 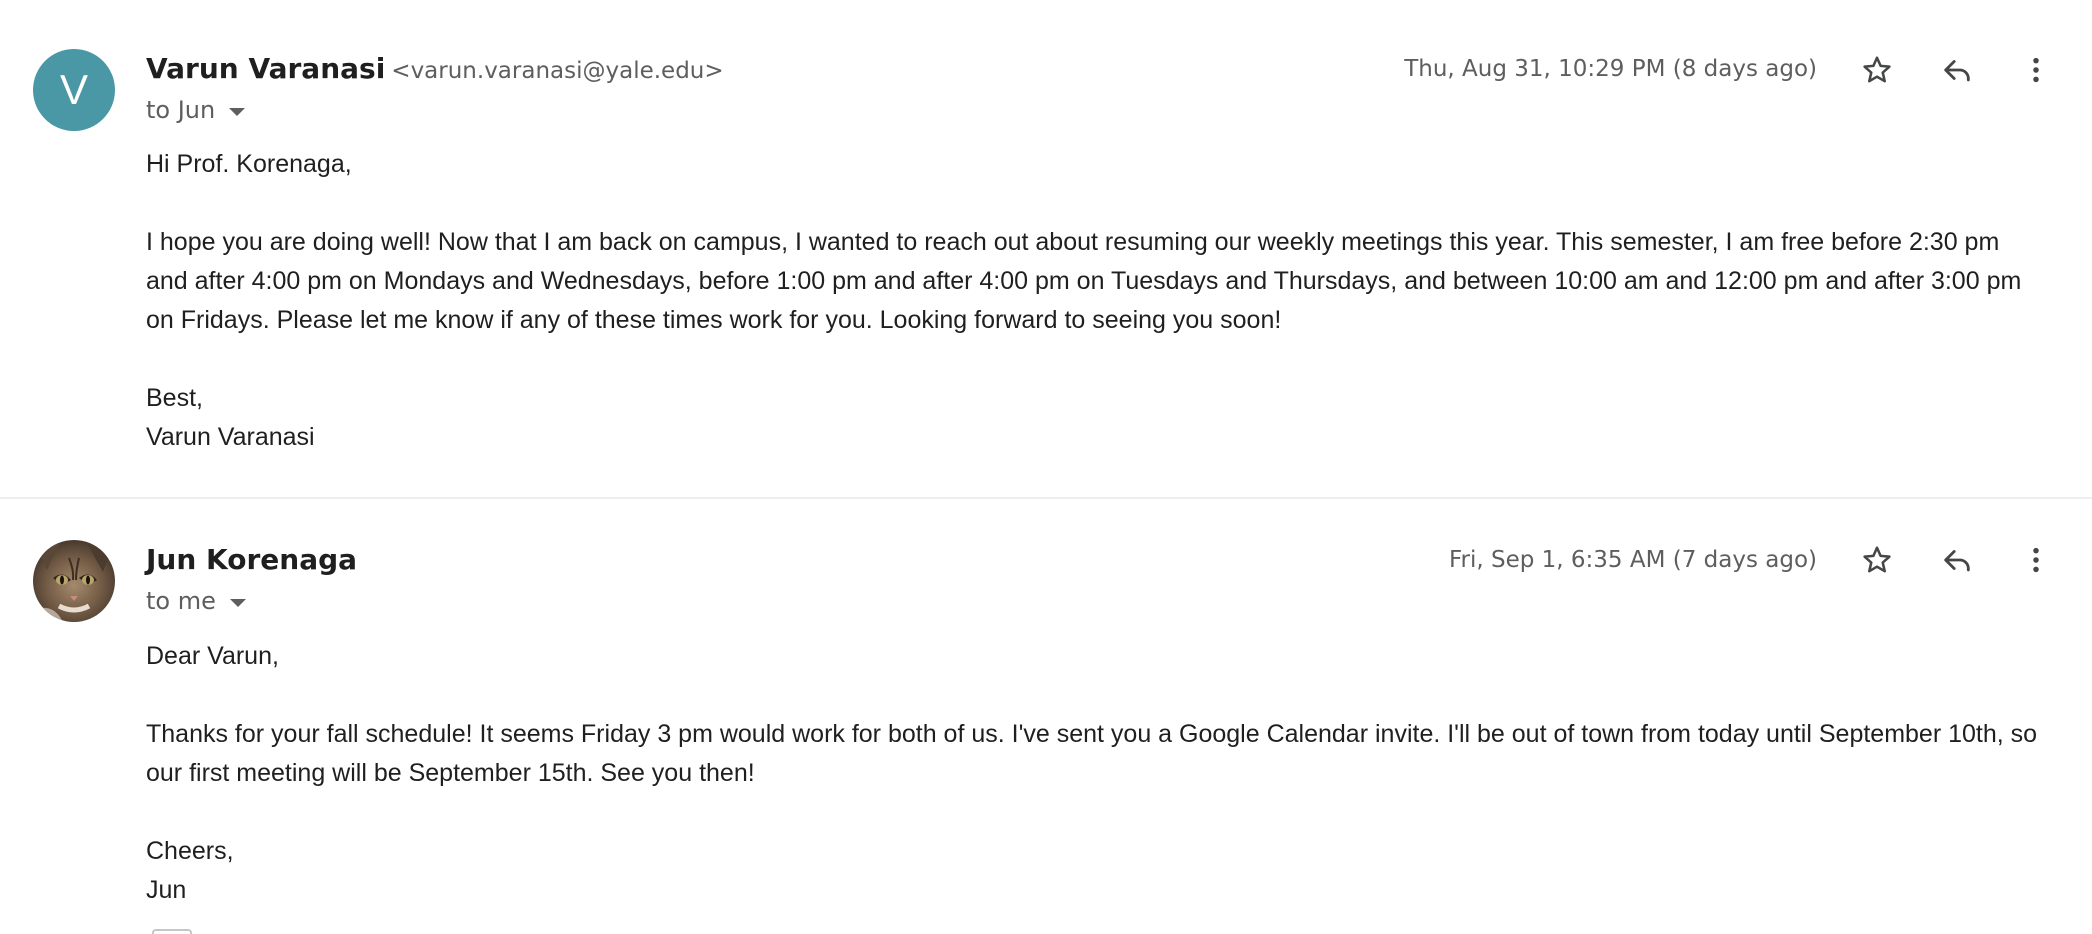 I want to click on message-timestamp: Thu, Aug 31, 10:29 PM (8 days ago), so click(x=1610, y=69).